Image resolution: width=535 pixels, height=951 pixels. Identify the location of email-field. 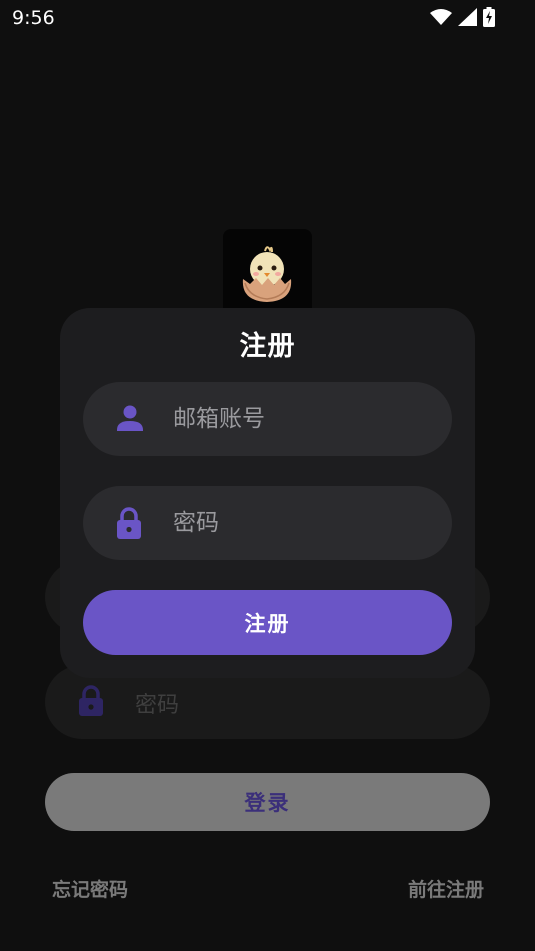
(267, 419).